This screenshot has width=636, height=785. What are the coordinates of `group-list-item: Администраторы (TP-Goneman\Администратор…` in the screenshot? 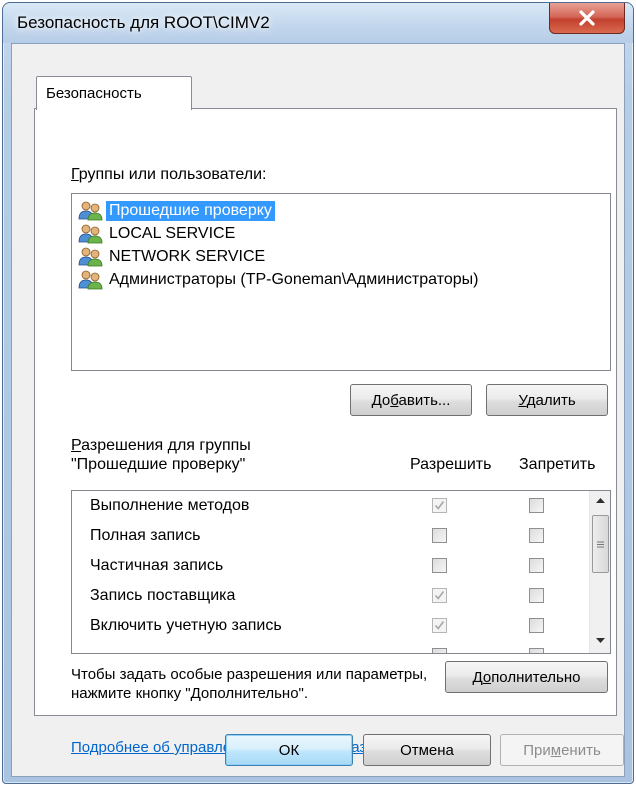 It's located at (279, 280).